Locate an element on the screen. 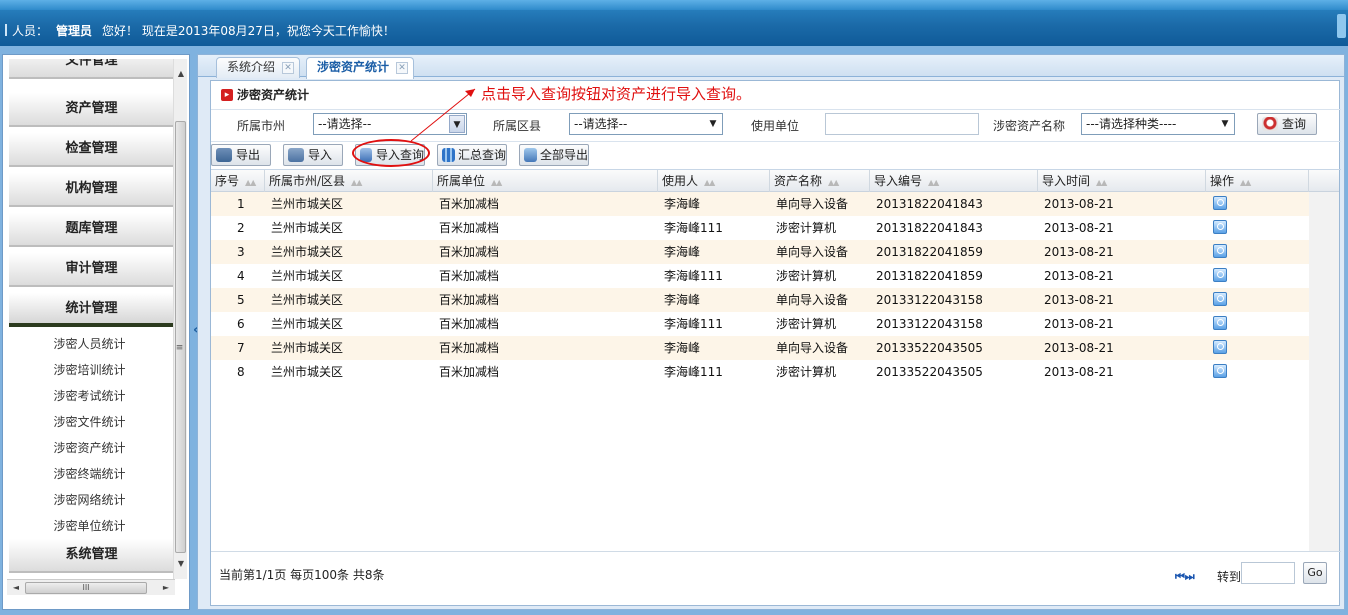  grid-scroll-gutter is located at coordinates (1324, 371).